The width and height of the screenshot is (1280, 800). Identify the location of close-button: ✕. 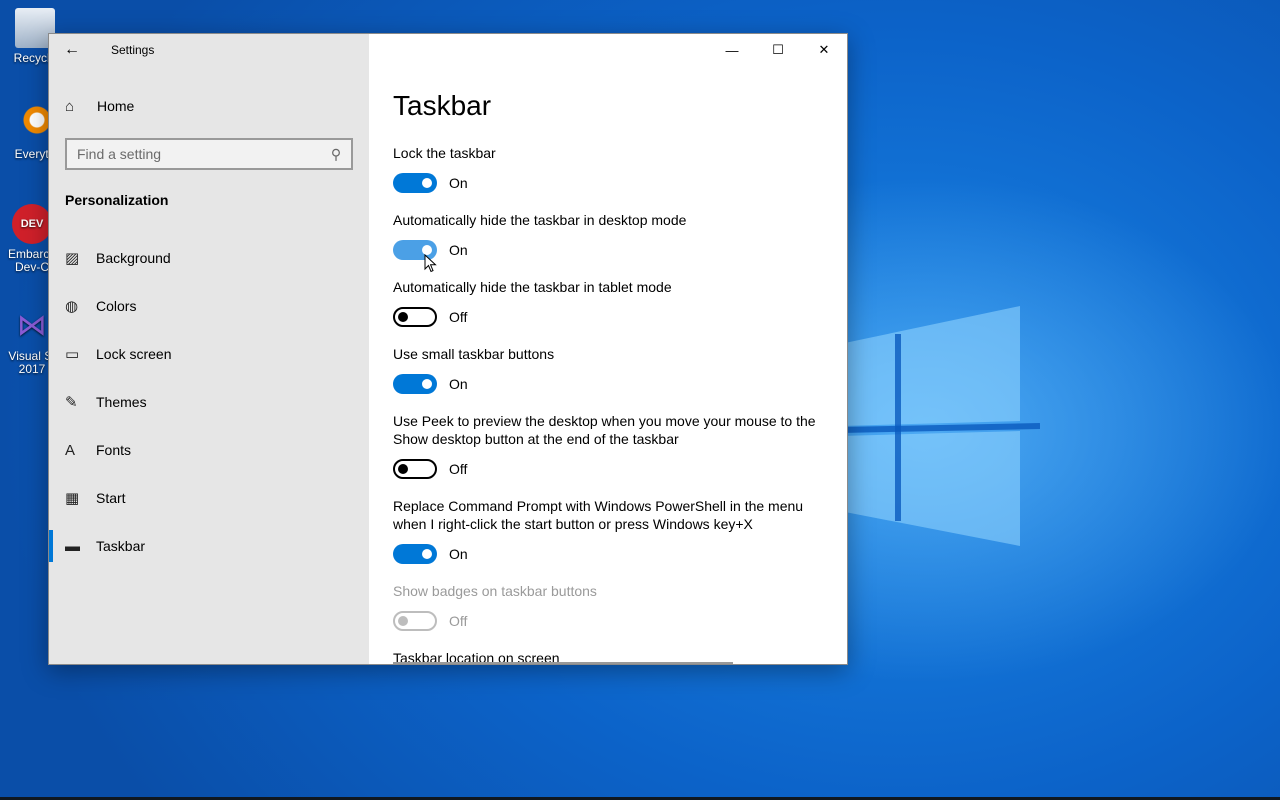
(824, 50).